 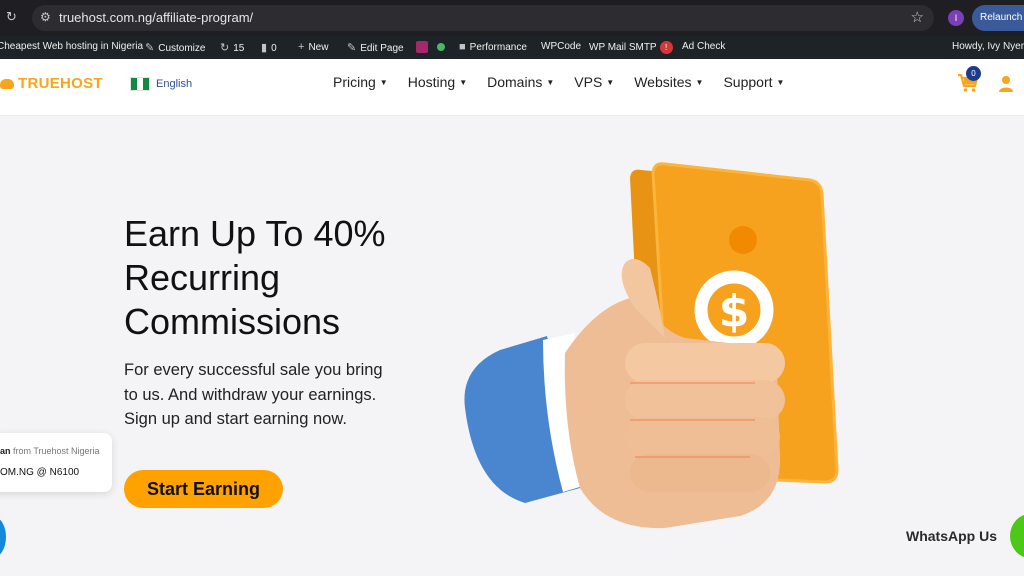 I want to click on nav-vps: VPS ▼, so click(x=594, y=82).